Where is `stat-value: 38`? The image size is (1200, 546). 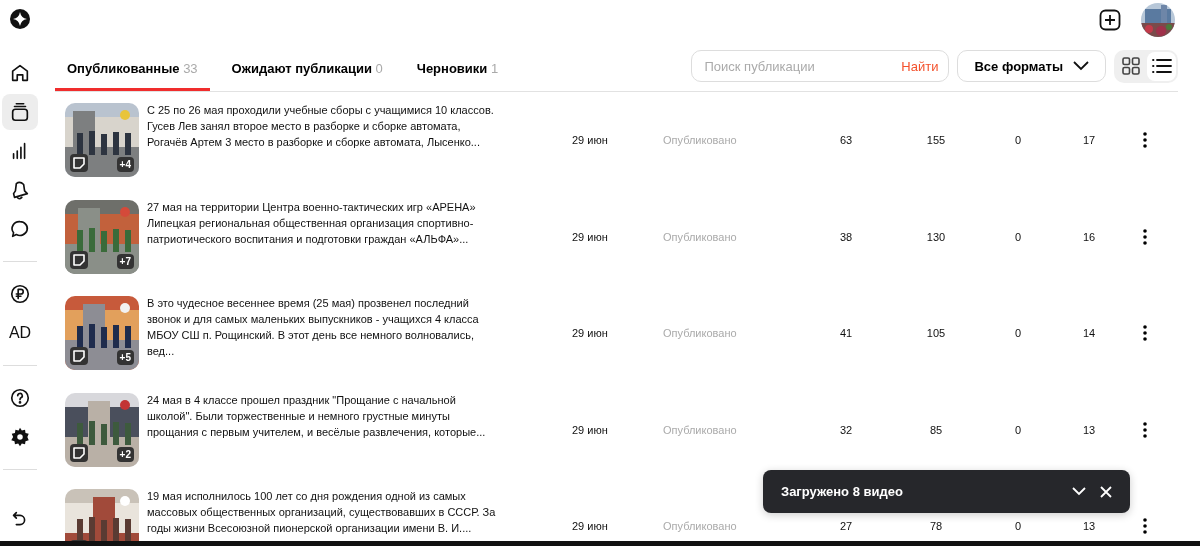
stat-value: 38 is located at coordinates (846, 236).